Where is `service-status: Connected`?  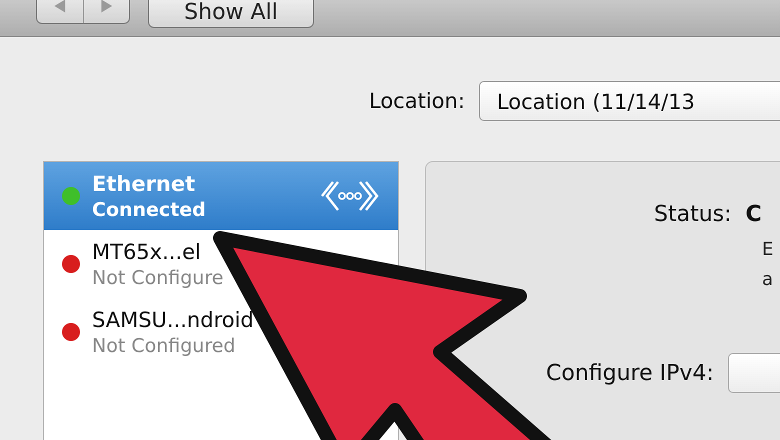
service-status: Connected is located at coordinates (149, 210).